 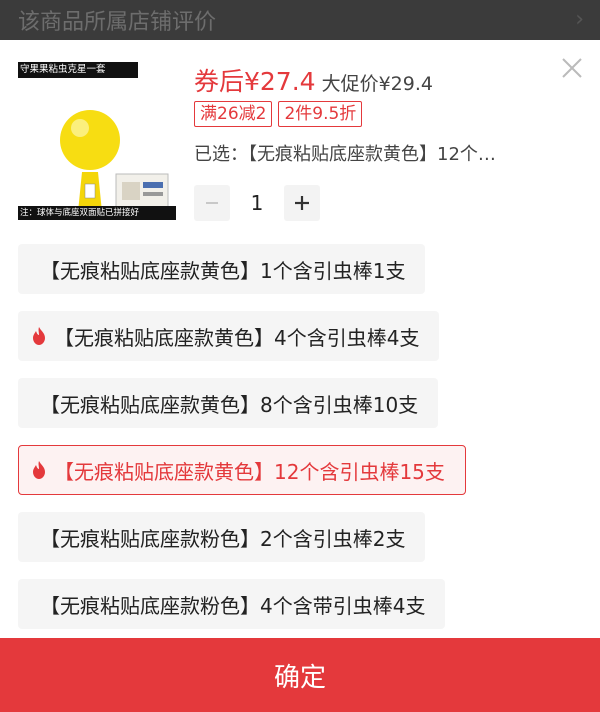 What do you see at coordinates (255, 81) in the screenshot?
I see `coupon-price: 券后¥27.4` at bounding box center [255, 81].